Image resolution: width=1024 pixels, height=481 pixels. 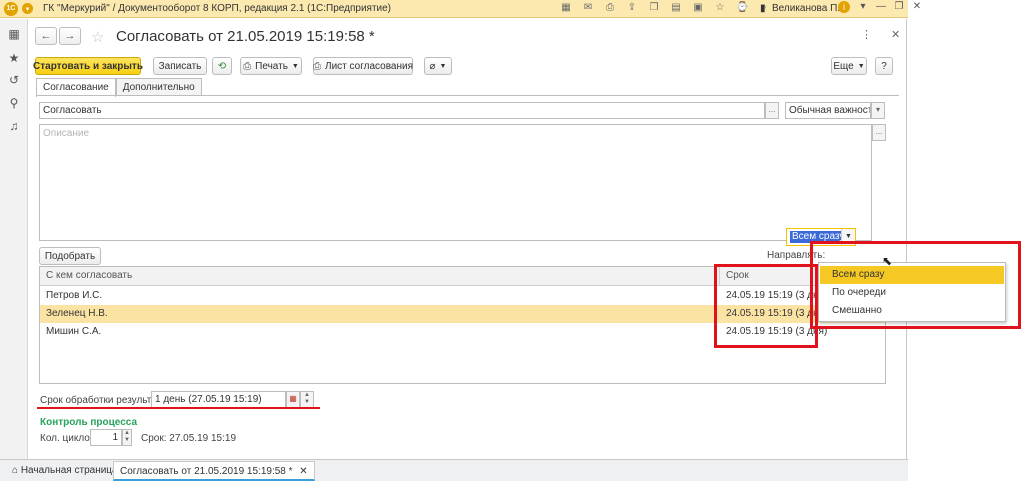 What do you see at coordinates (698, 8) in the screenshot?
I see `calculator-icon: ▣` at bounding box center [698, 8].